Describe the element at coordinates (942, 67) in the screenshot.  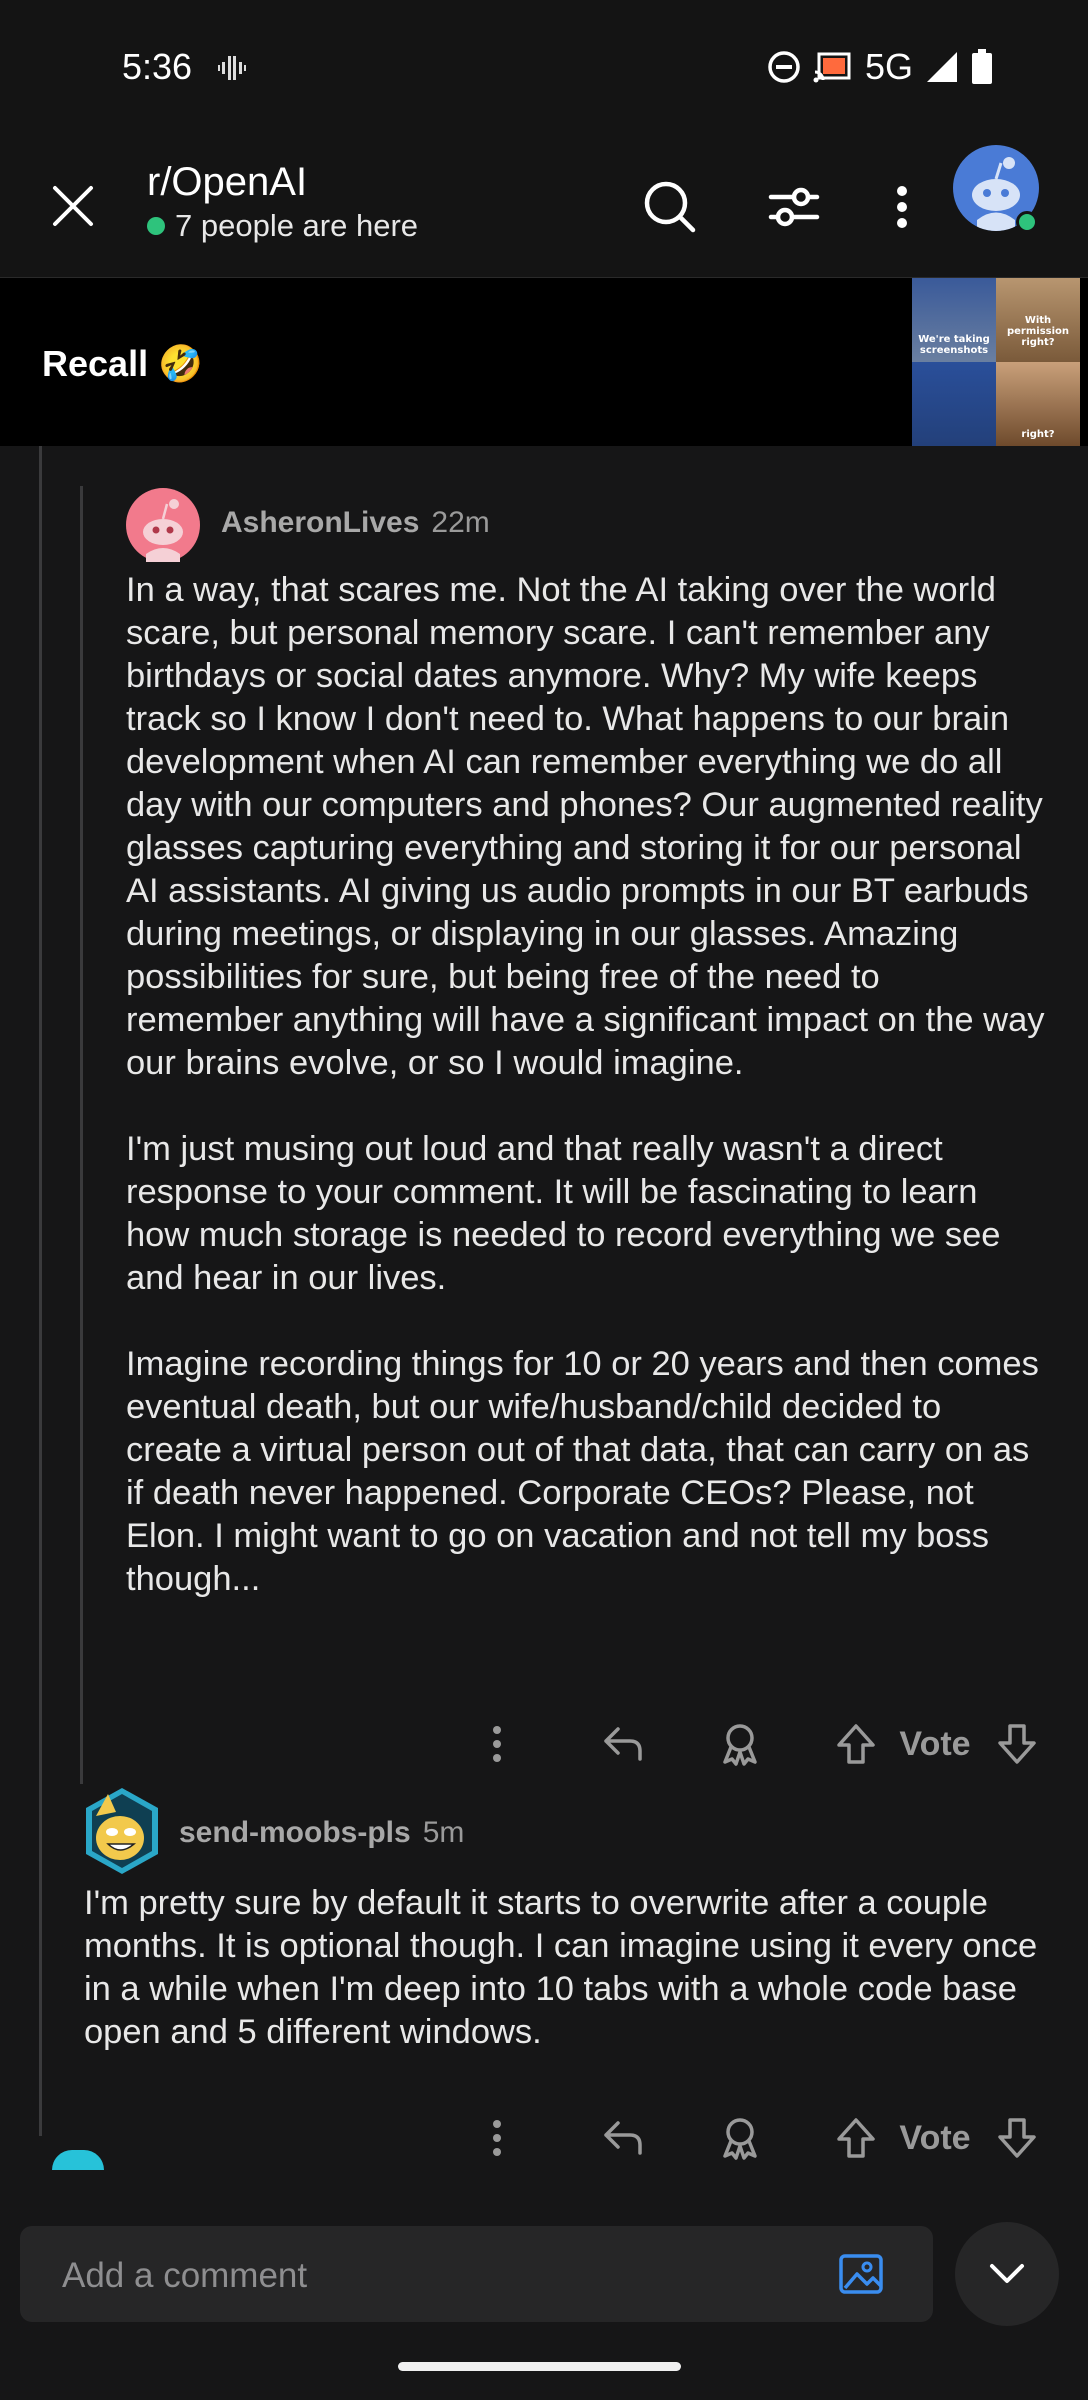
I see `signal-icon` at that location.